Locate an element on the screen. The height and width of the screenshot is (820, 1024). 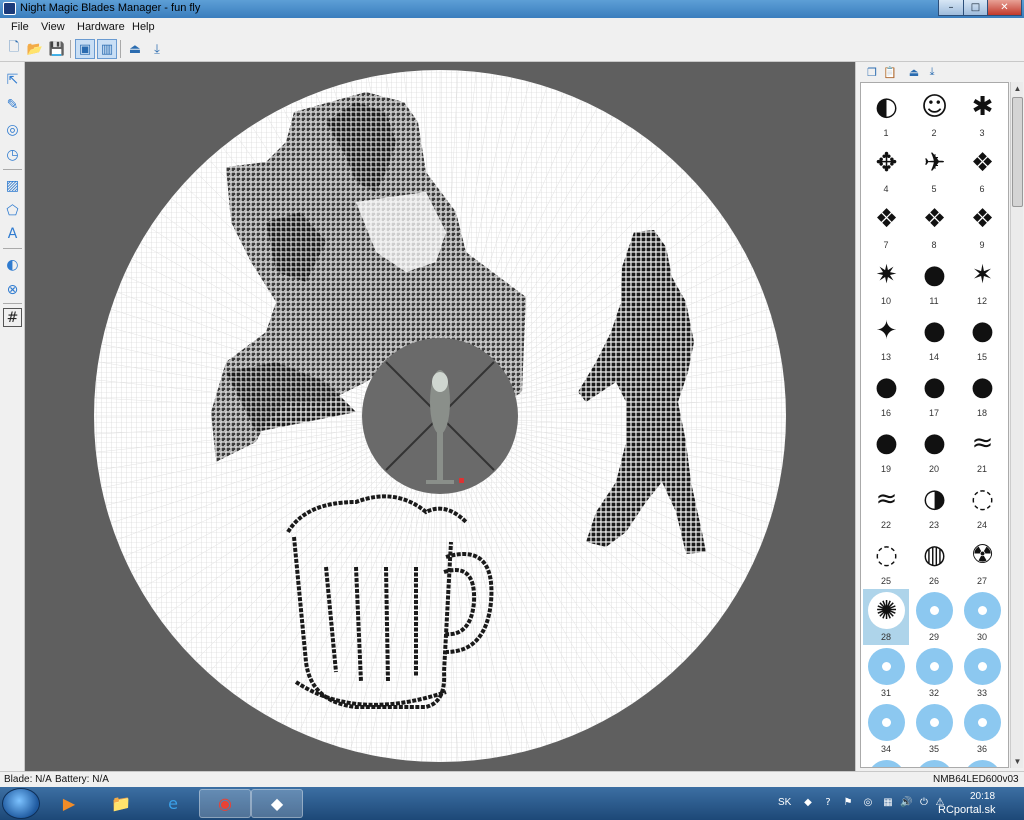
flag-icon: ⚑ is located at coordinates (848, 803).